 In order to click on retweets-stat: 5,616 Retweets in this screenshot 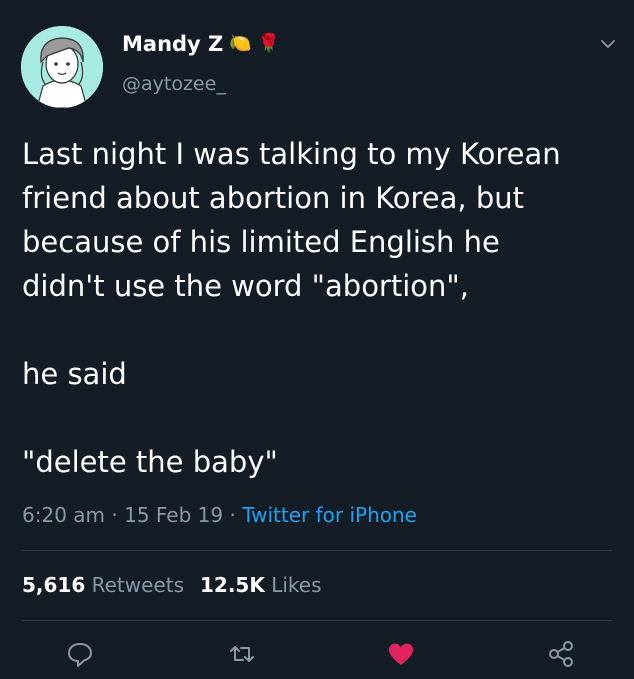, I will do `click(103, 585)`.